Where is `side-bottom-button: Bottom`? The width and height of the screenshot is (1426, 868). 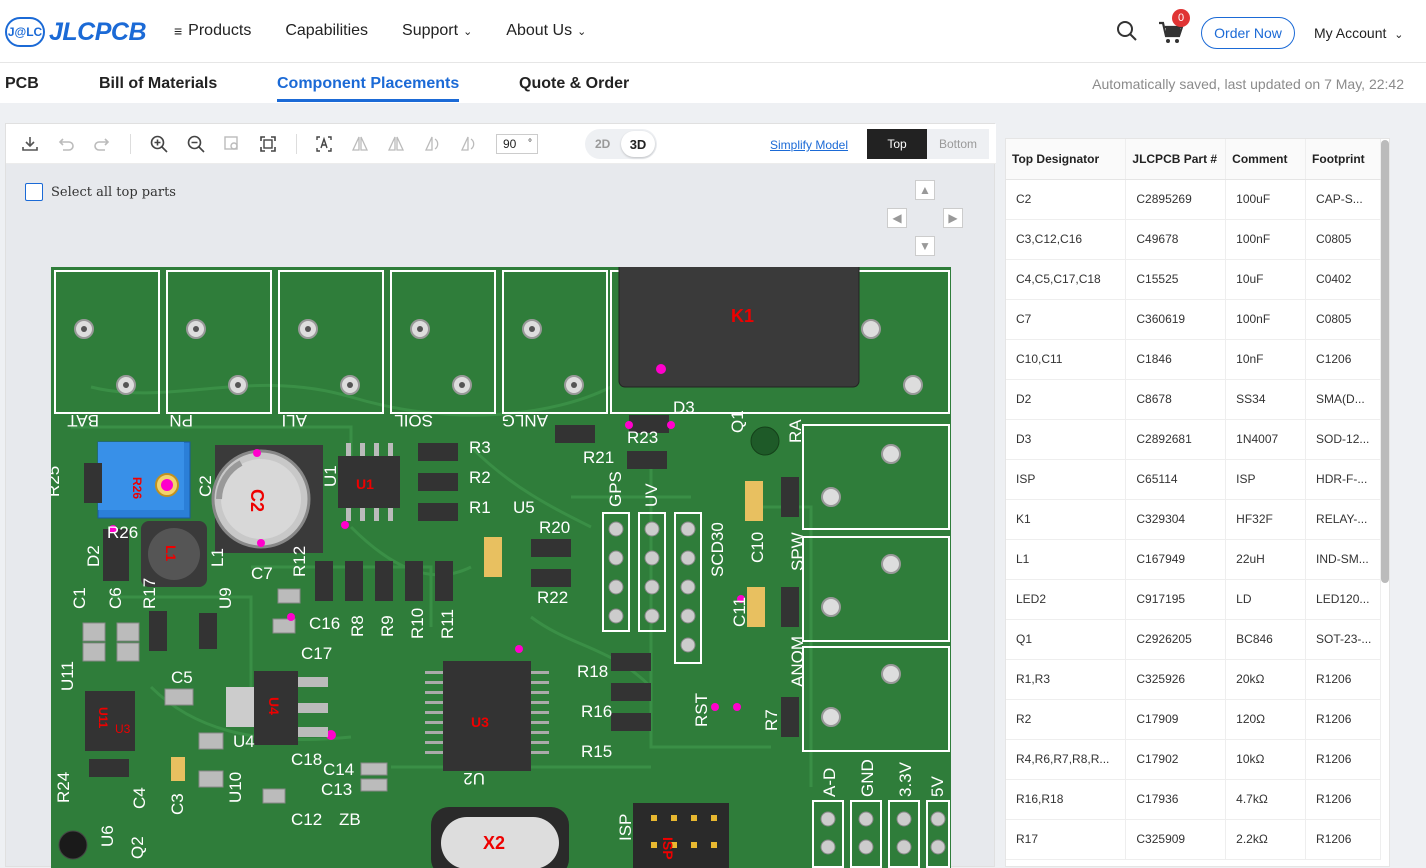
side-bottom-button: Bottom is located at coordinates (958, 144).